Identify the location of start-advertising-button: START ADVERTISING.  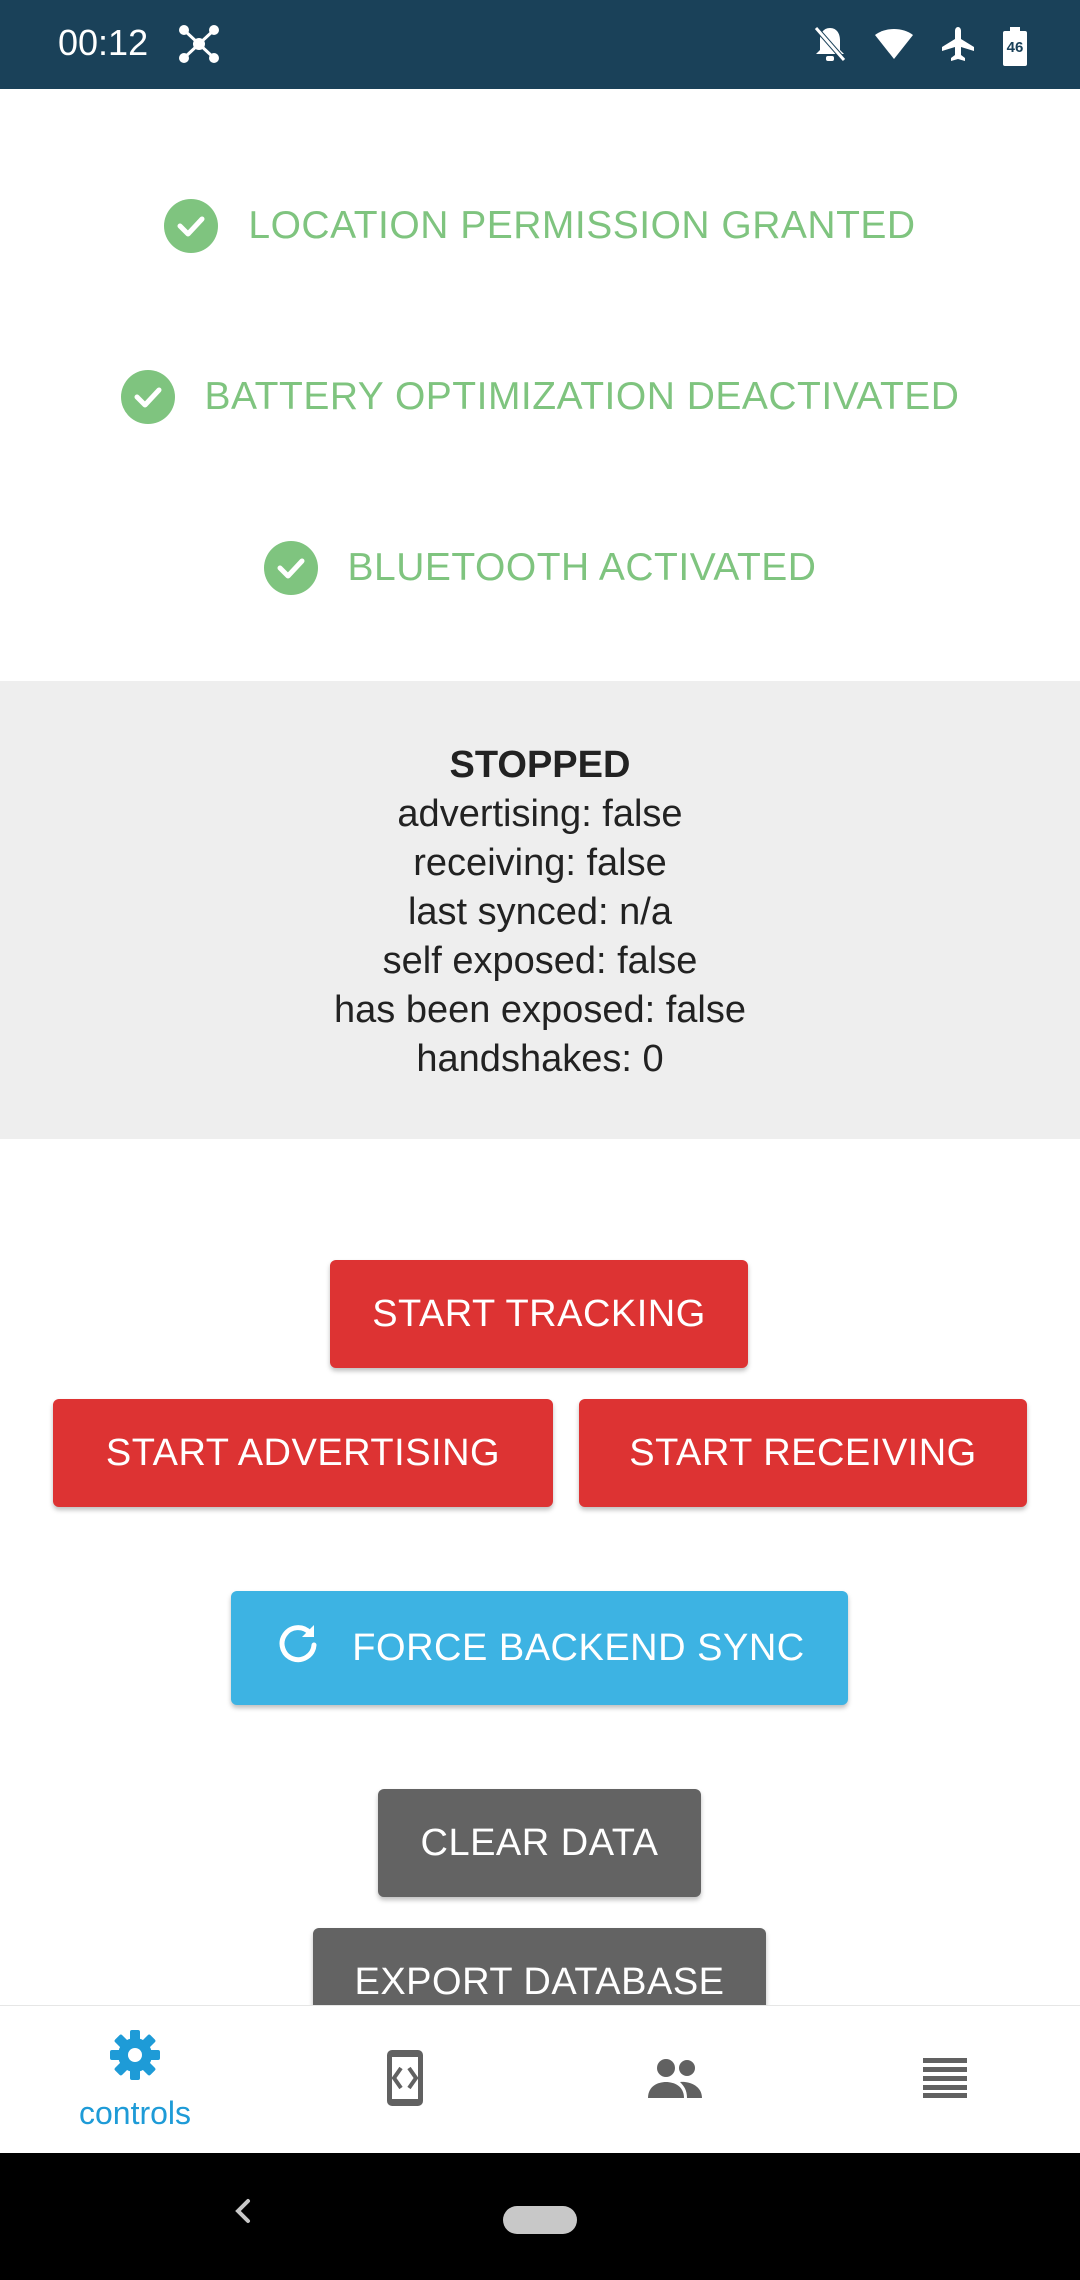
(303, 1453).